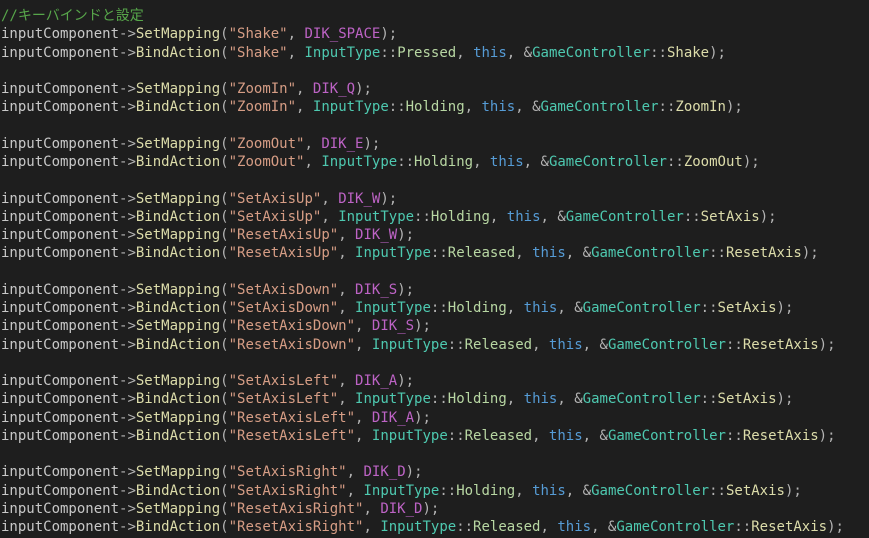 Image resolution: width=869 pixels, height=538 pixels. I want to click on token-macro: DIK_W, so click(376, 235).